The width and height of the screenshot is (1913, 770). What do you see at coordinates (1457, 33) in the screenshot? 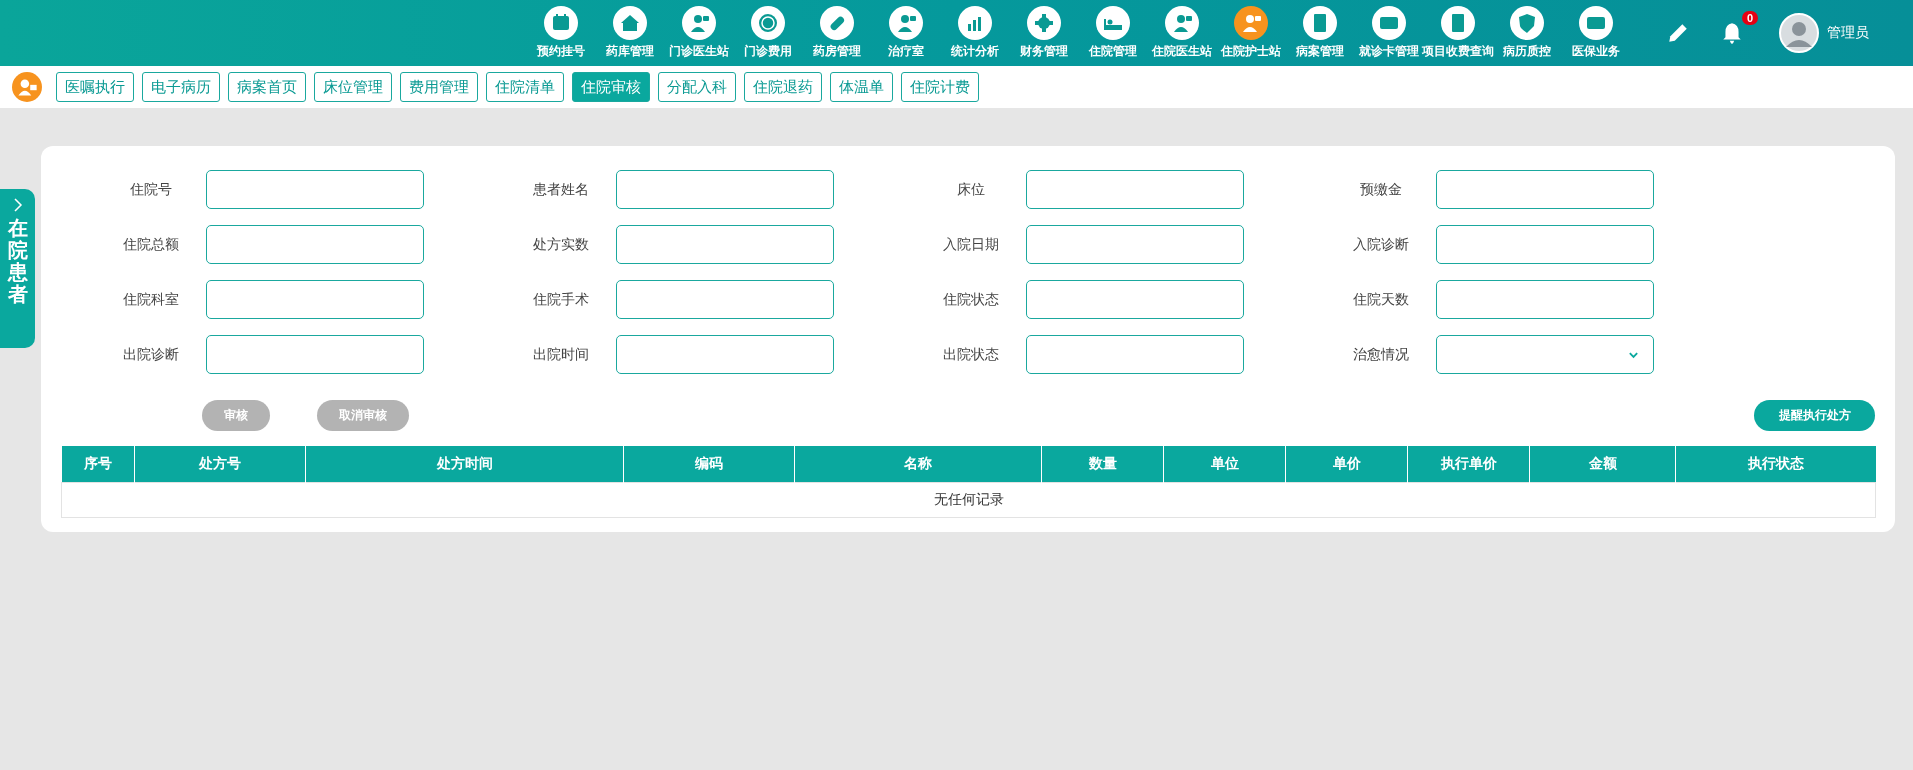
I see `nav-item: 项目收费查询` at bounding box center [1457, 33].